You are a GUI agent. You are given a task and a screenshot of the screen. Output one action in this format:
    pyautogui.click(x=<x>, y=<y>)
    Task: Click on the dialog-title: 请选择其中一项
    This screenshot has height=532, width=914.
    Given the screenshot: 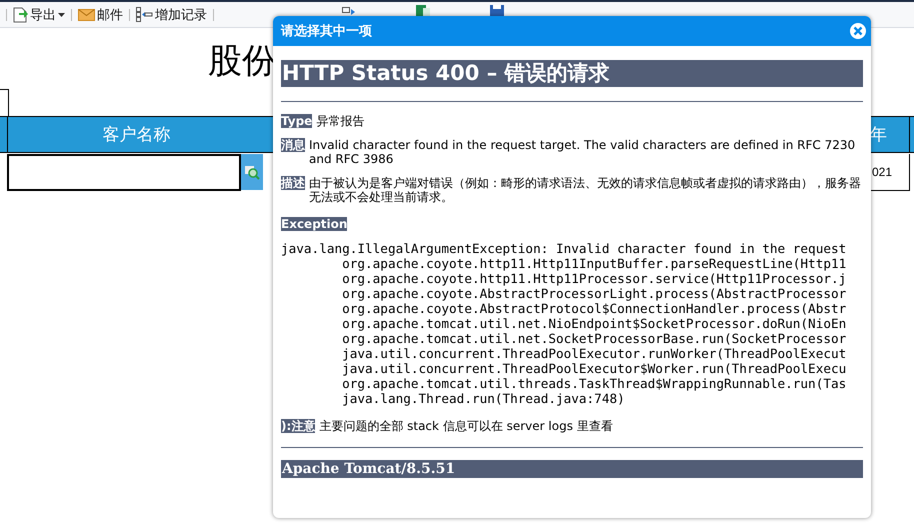 What is the action you would take?
    pyautogui.click(x=326, y=31)
    